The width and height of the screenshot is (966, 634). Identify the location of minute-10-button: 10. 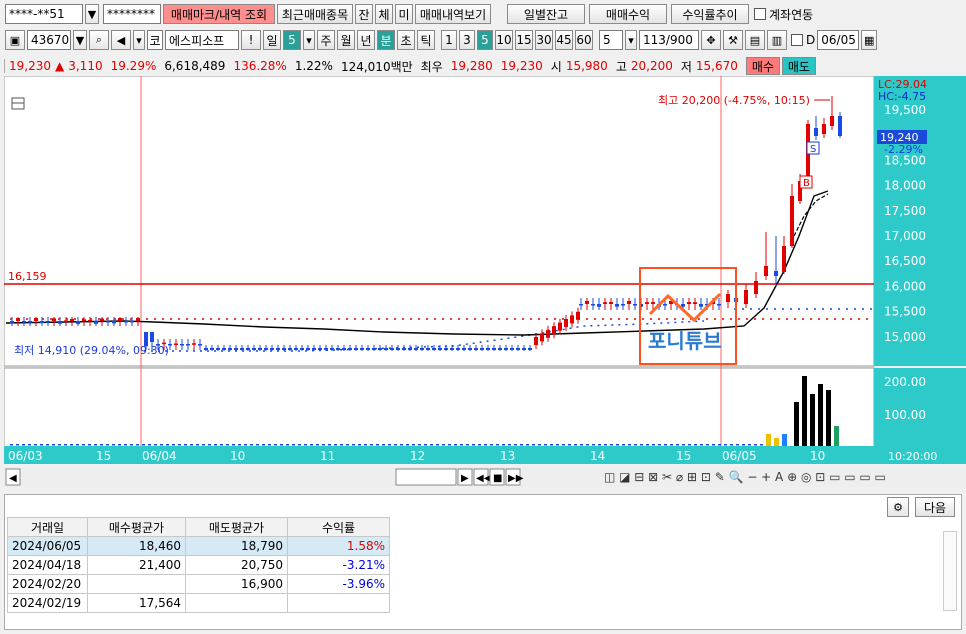
(504, 40).